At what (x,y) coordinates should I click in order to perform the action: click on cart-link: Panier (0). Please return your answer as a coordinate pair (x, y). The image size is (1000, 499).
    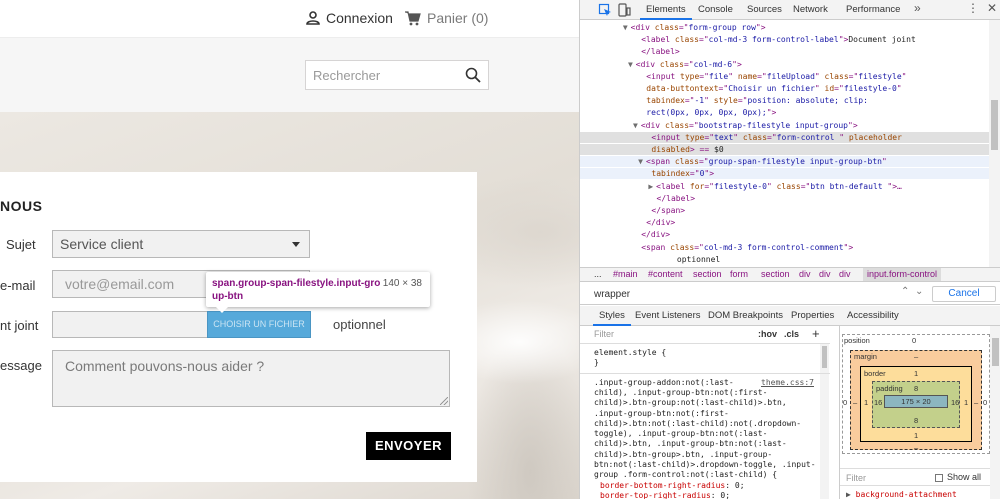
    Looking at the image, I should click on (446, 18).